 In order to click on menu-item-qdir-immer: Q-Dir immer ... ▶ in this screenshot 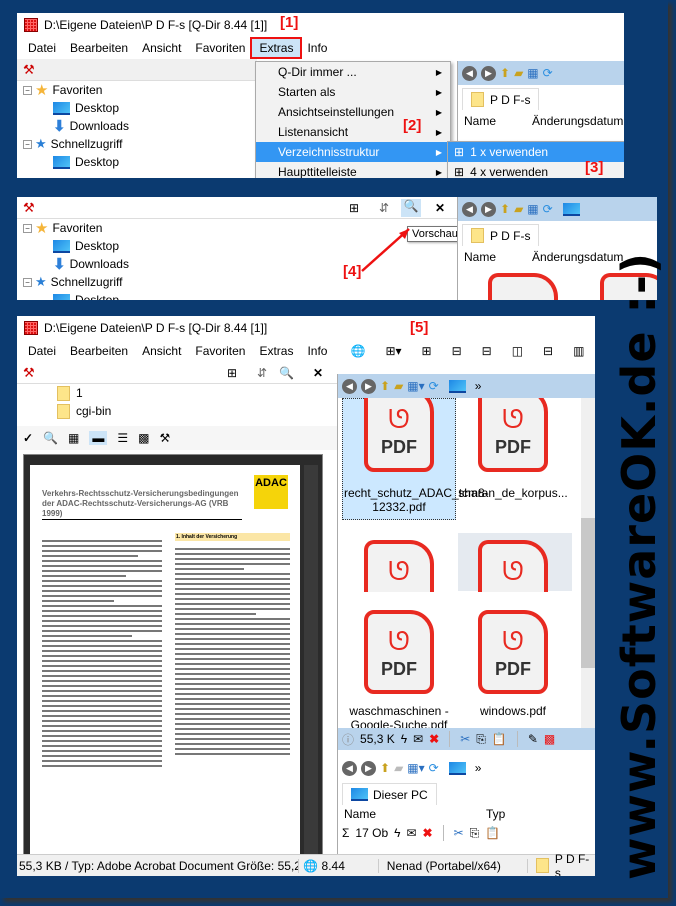, I will do `click(353, 72)`.